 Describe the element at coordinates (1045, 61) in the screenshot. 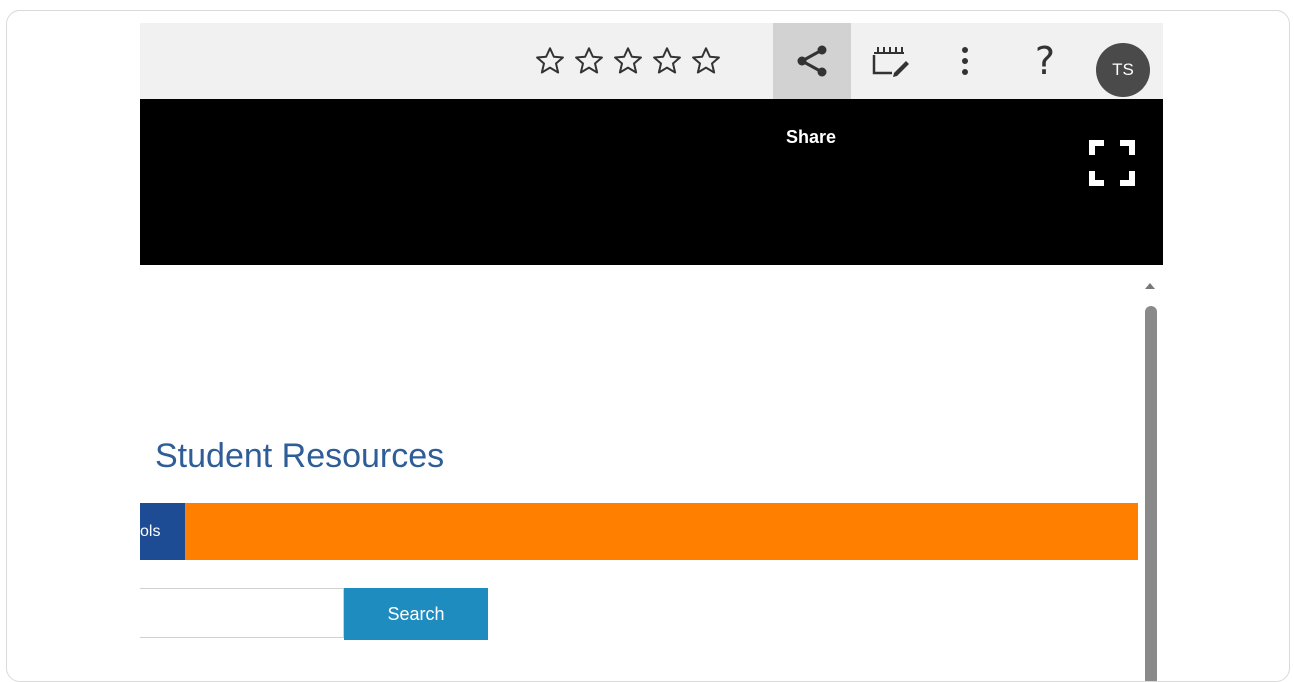

I see `help-button: ?` at that location.